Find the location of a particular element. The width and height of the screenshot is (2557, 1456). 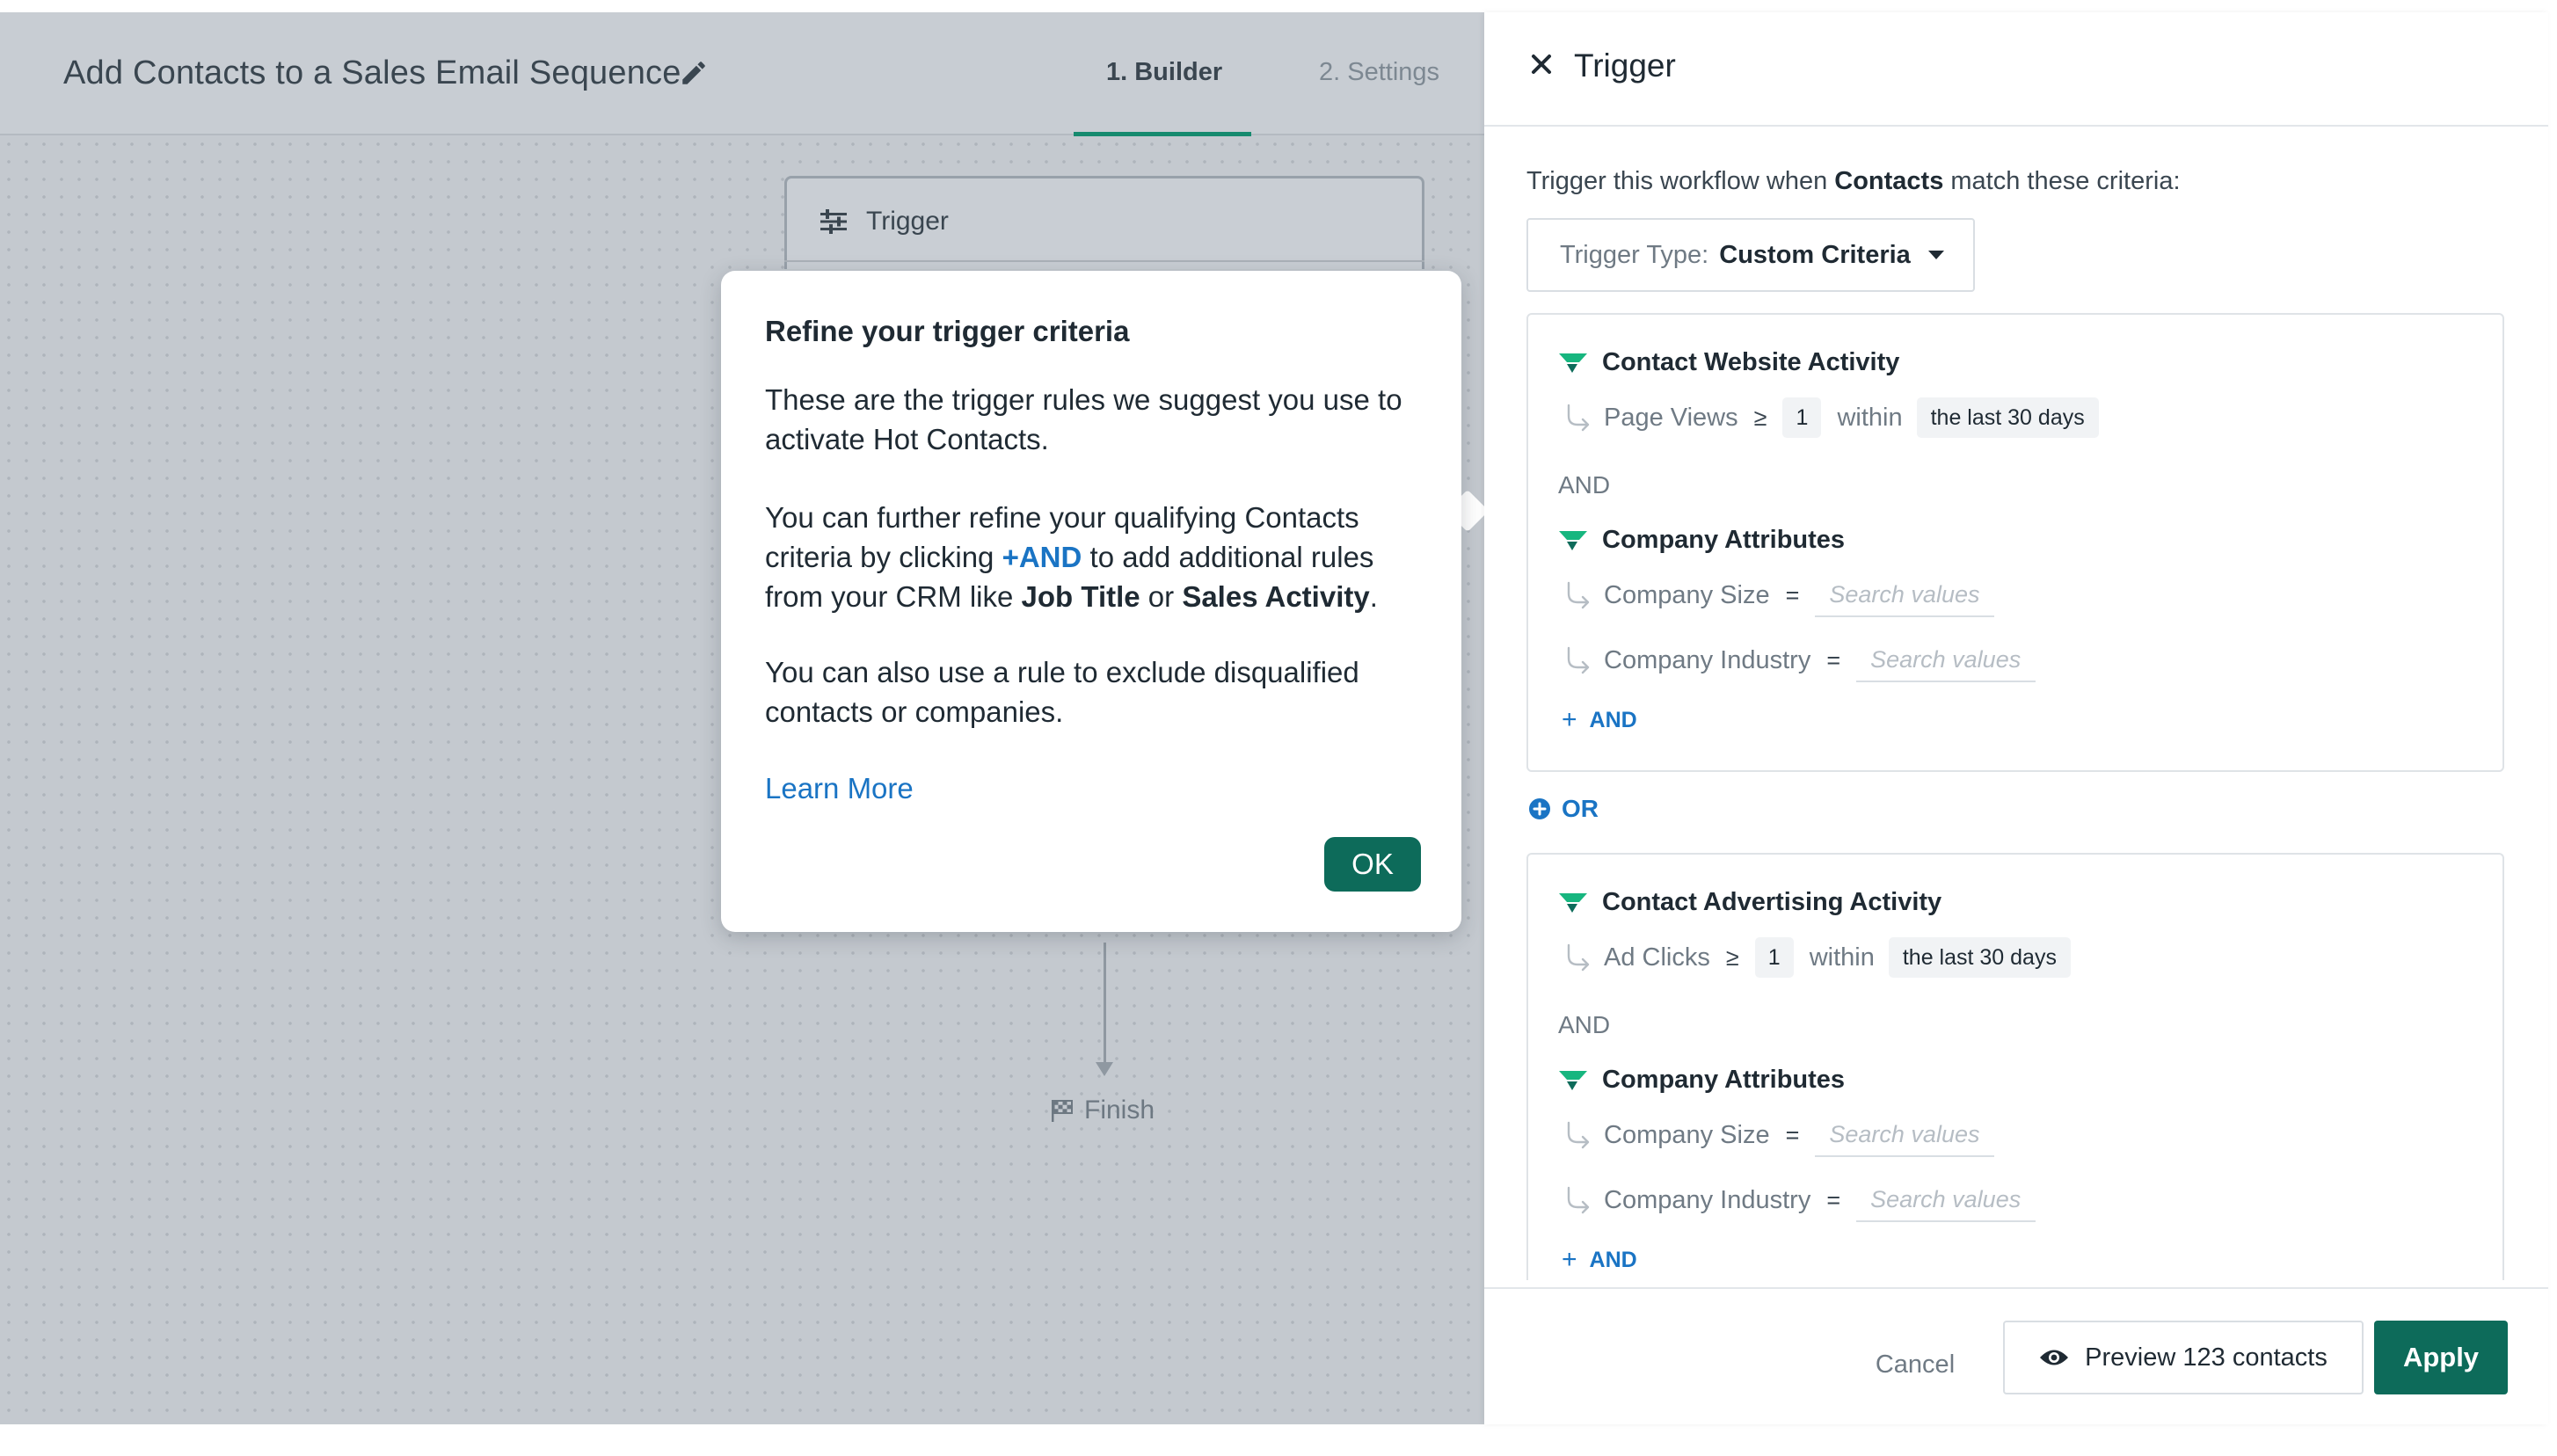

rule-field: Page Views is located at coordinates (1671, 418).